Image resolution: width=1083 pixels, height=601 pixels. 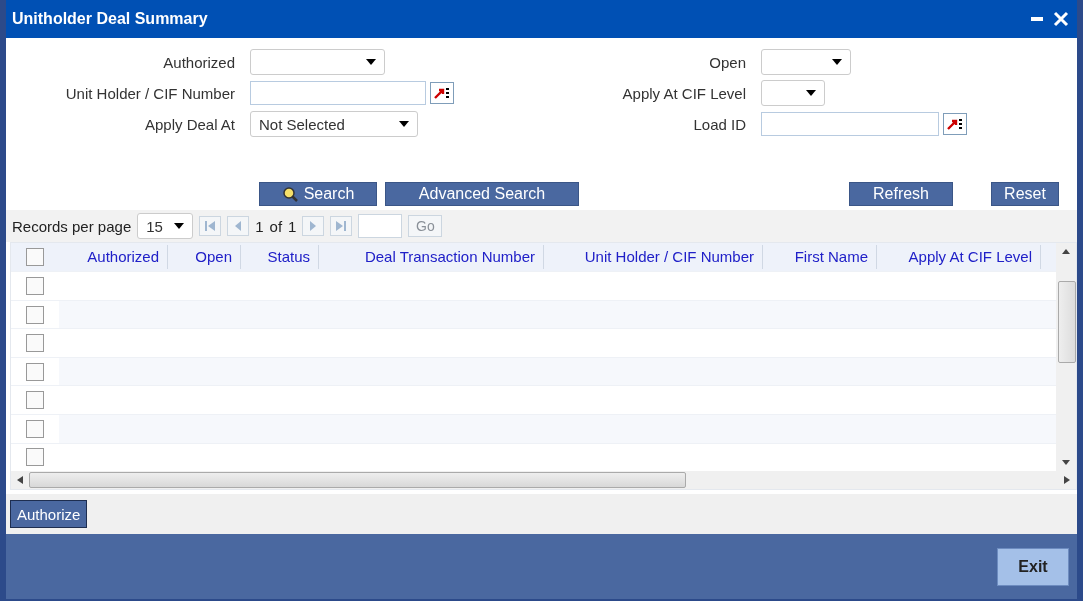 I want to click on column-header: Status, so click(x=280, y=257).